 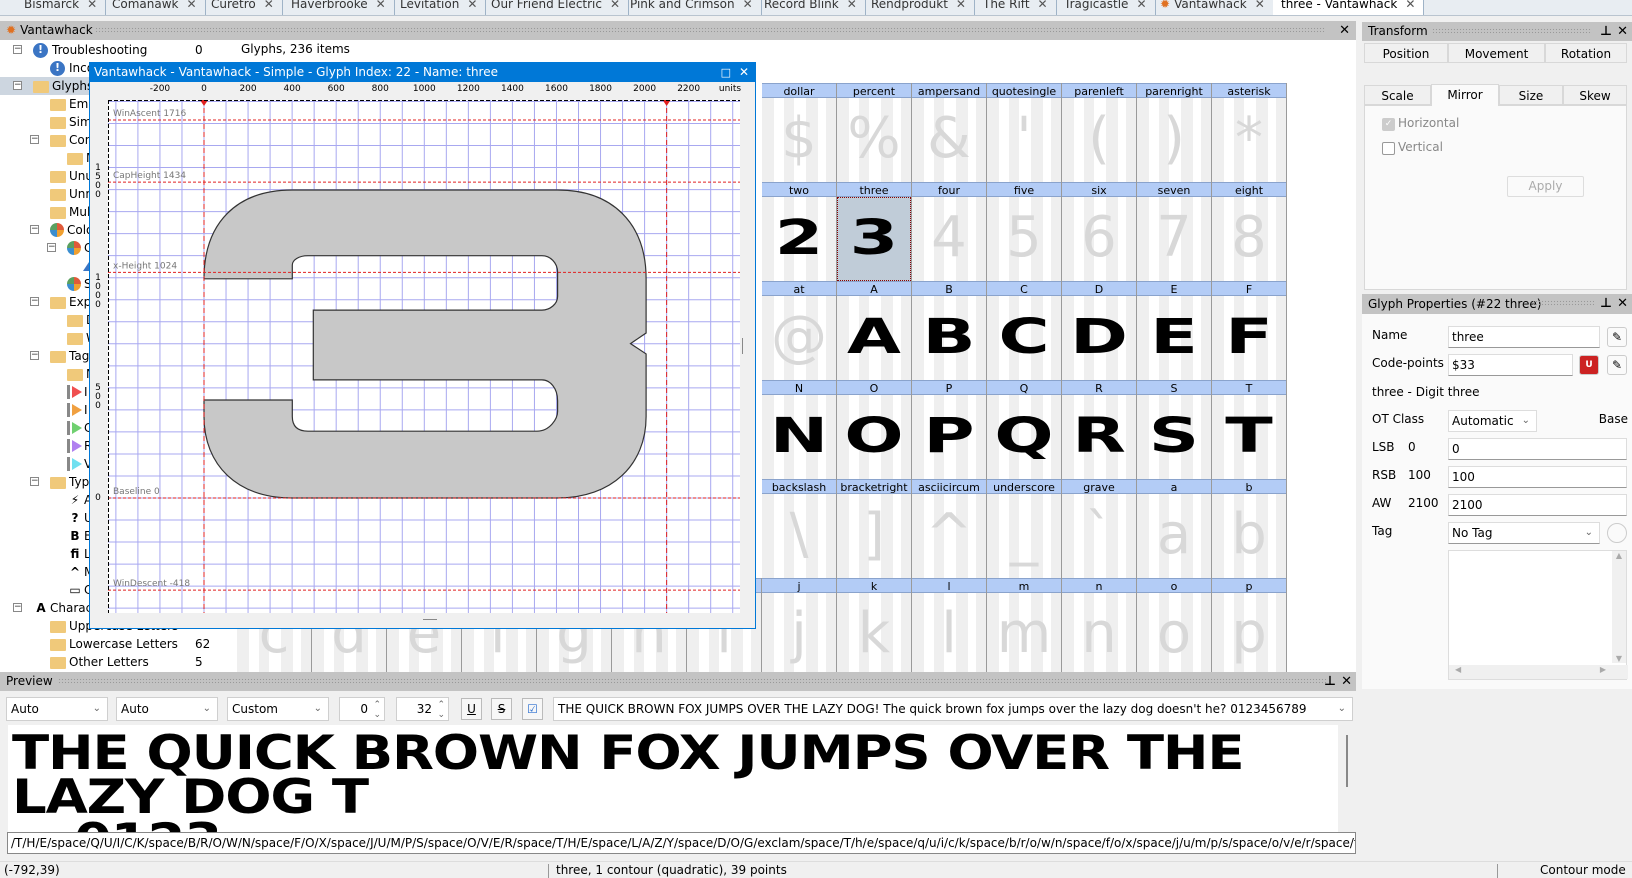 I want to click on tab-haverbrooke: Haverbrooke ✕, so click(x=339, y=7).